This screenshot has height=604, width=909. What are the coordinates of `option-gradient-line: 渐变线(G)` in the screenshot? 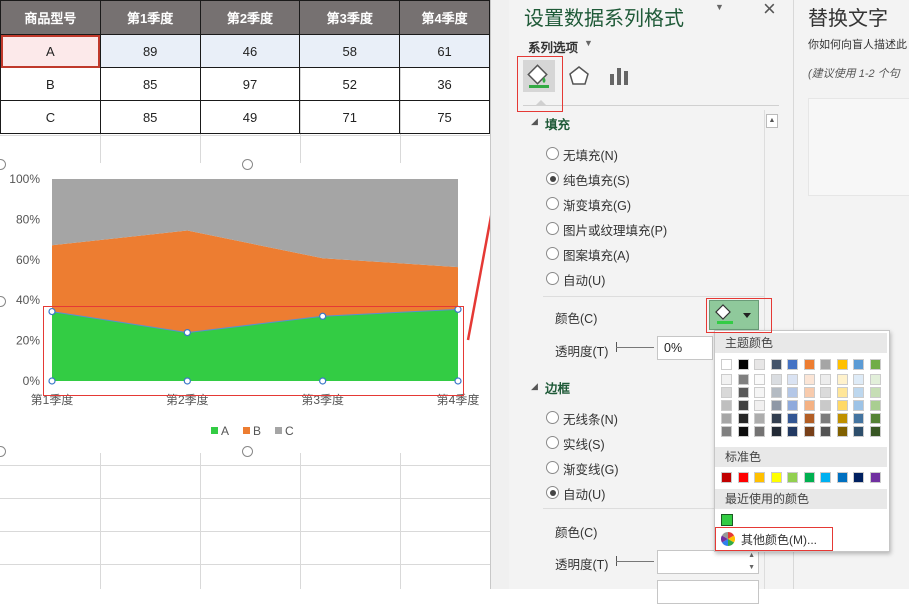 It's located at (591, 468).